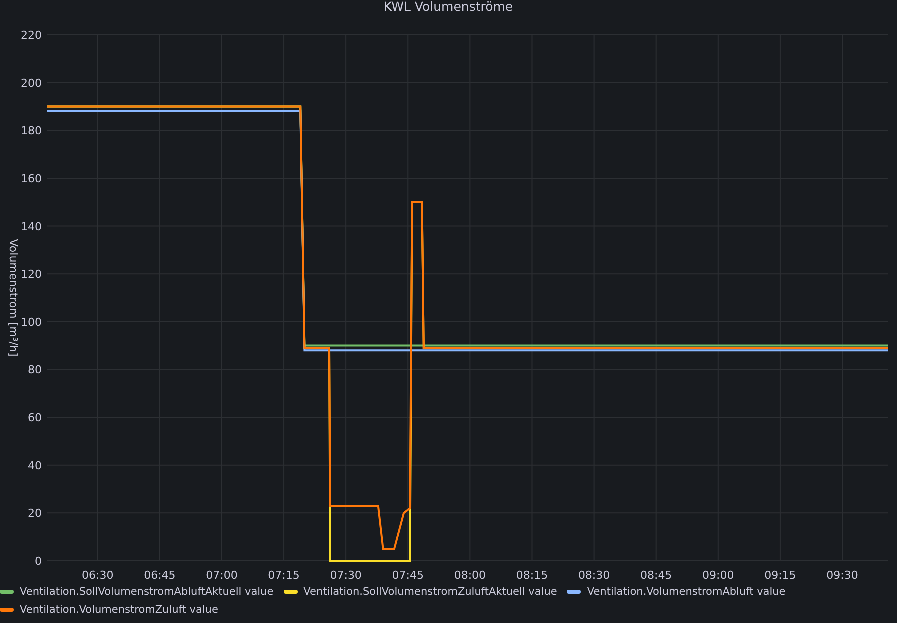  Describe the element at coordinates (470, 575) in the screenshot. I see `x-tick-label: 08:00` at that location.